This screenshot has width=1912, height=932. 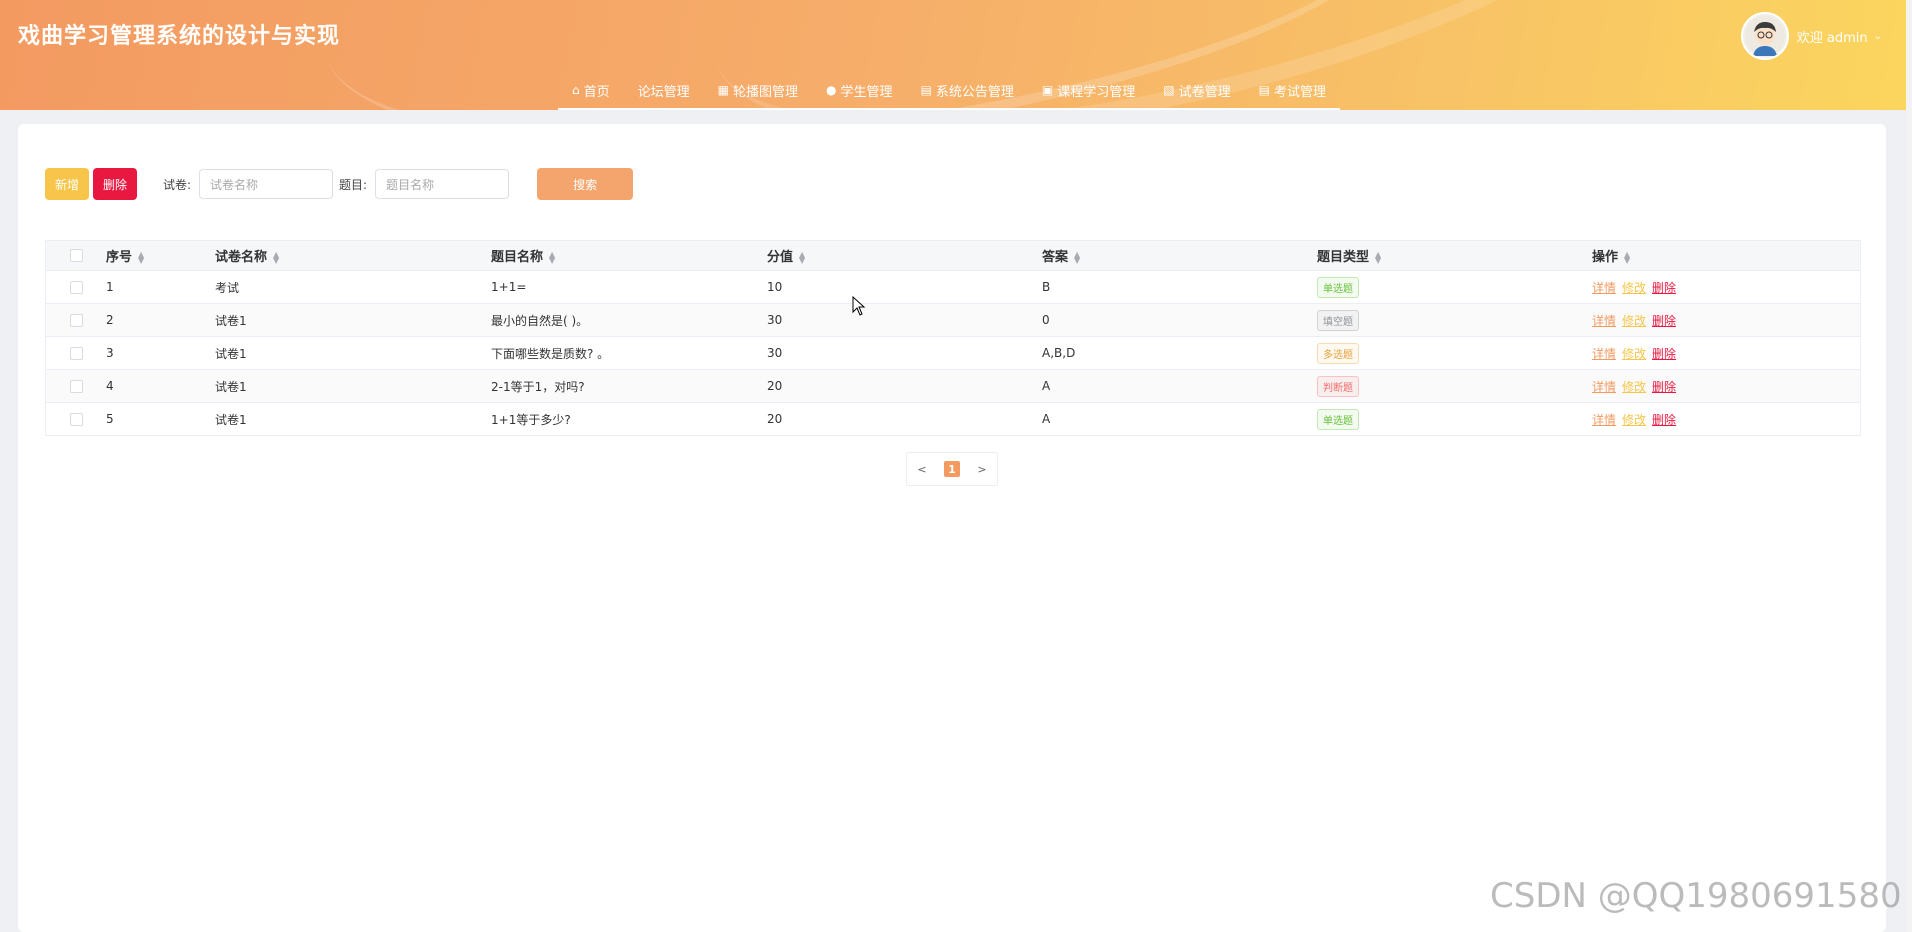 I want to click on question-type-tag: 填空题, so click(x=1338, y=320).